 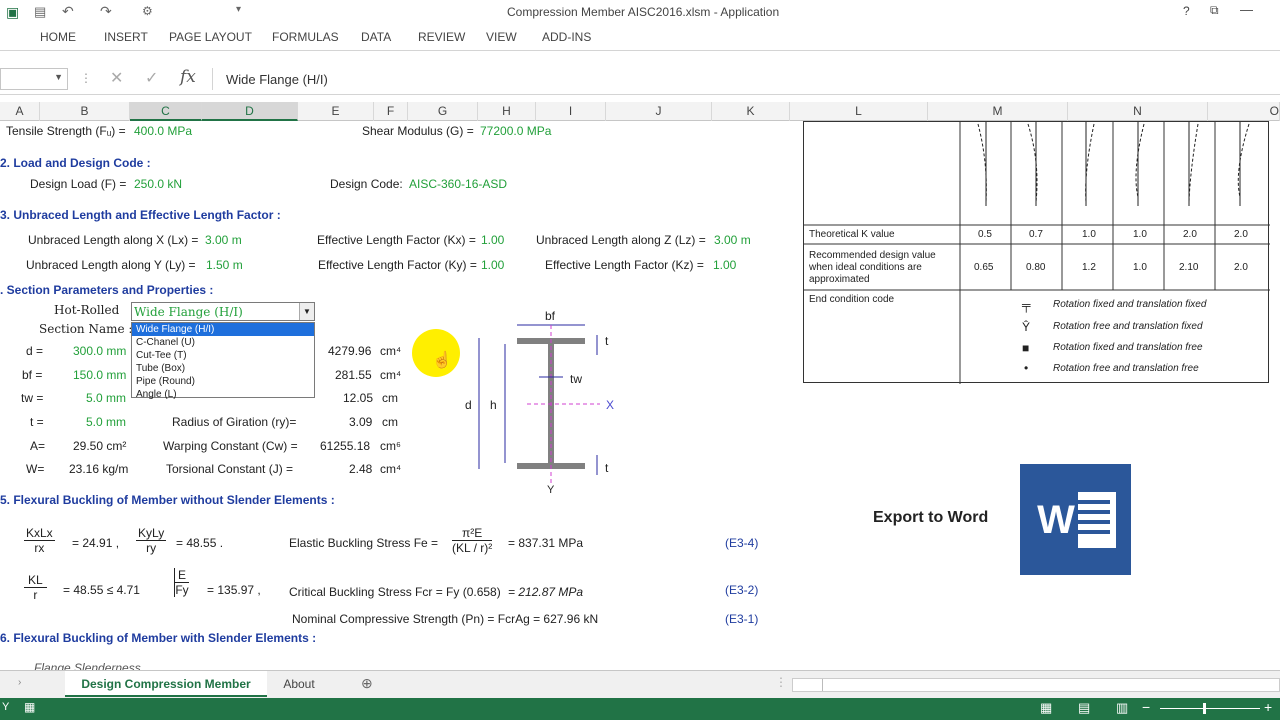 I want to click on page-layout-icon: ▤, so click(x=1084, y=708).